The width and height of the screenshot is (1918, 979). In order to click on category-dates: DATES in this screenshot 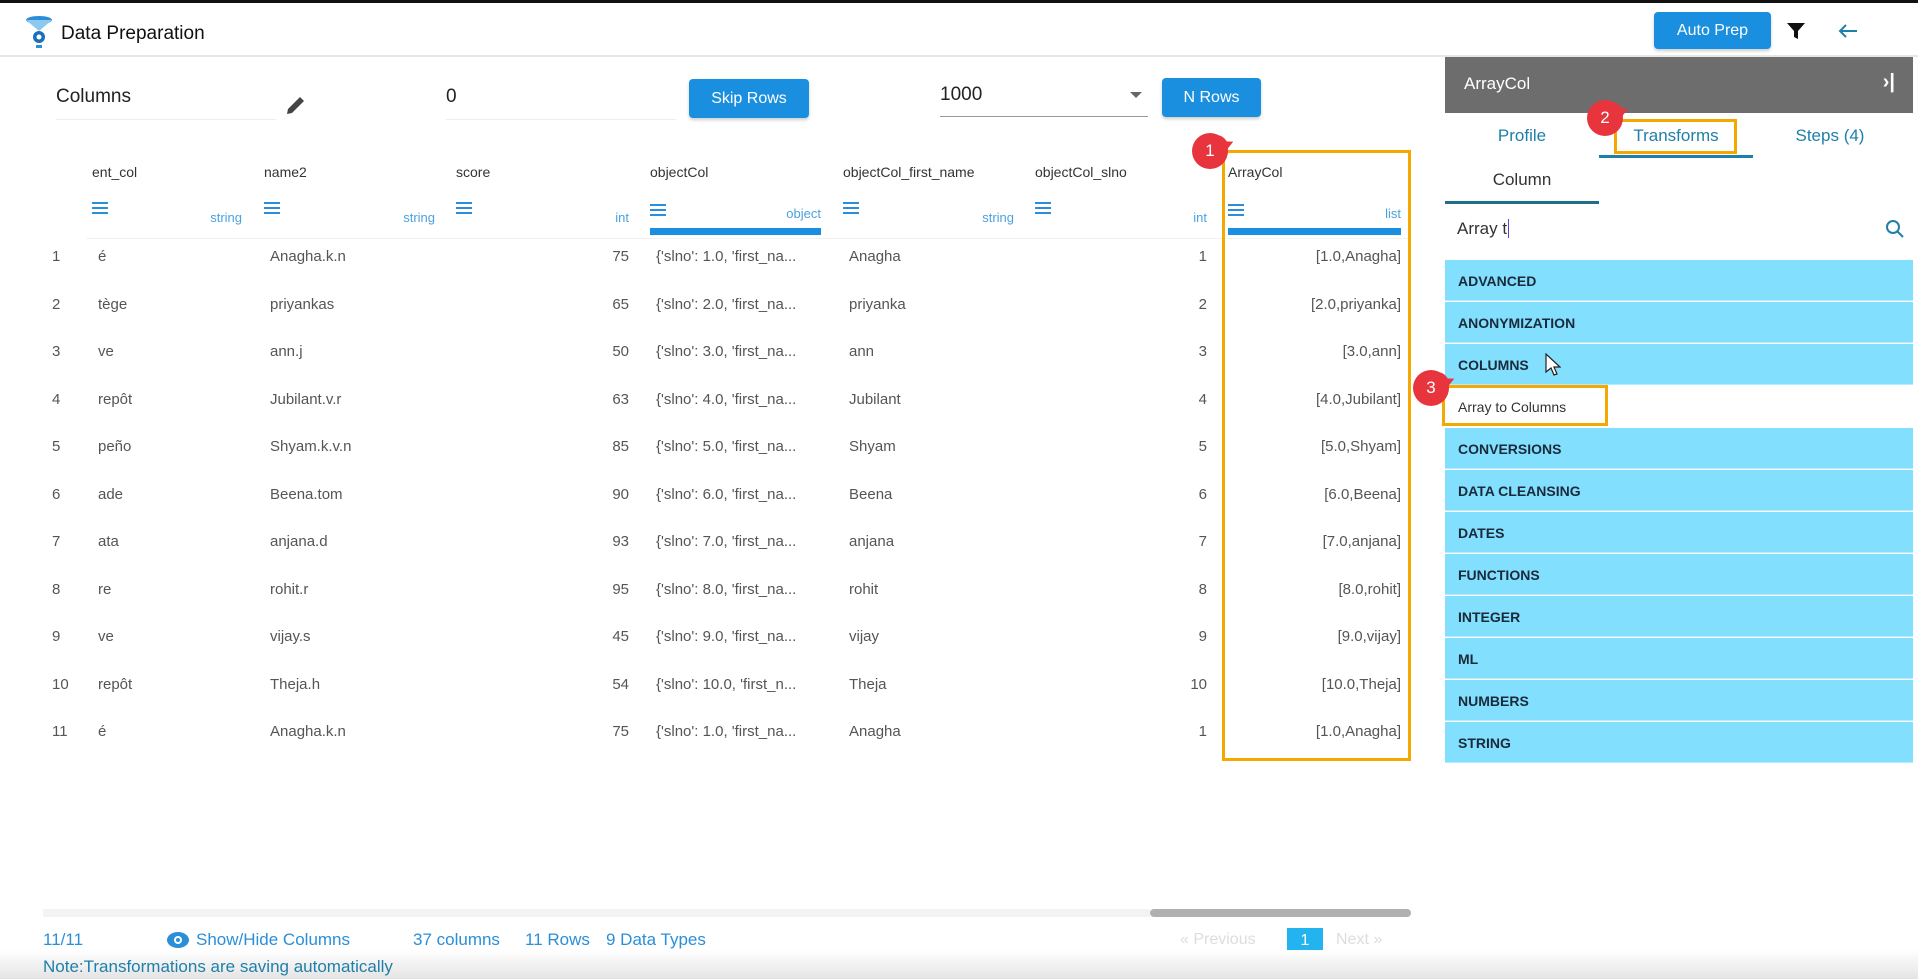, I will do `click(1679, 532)`.